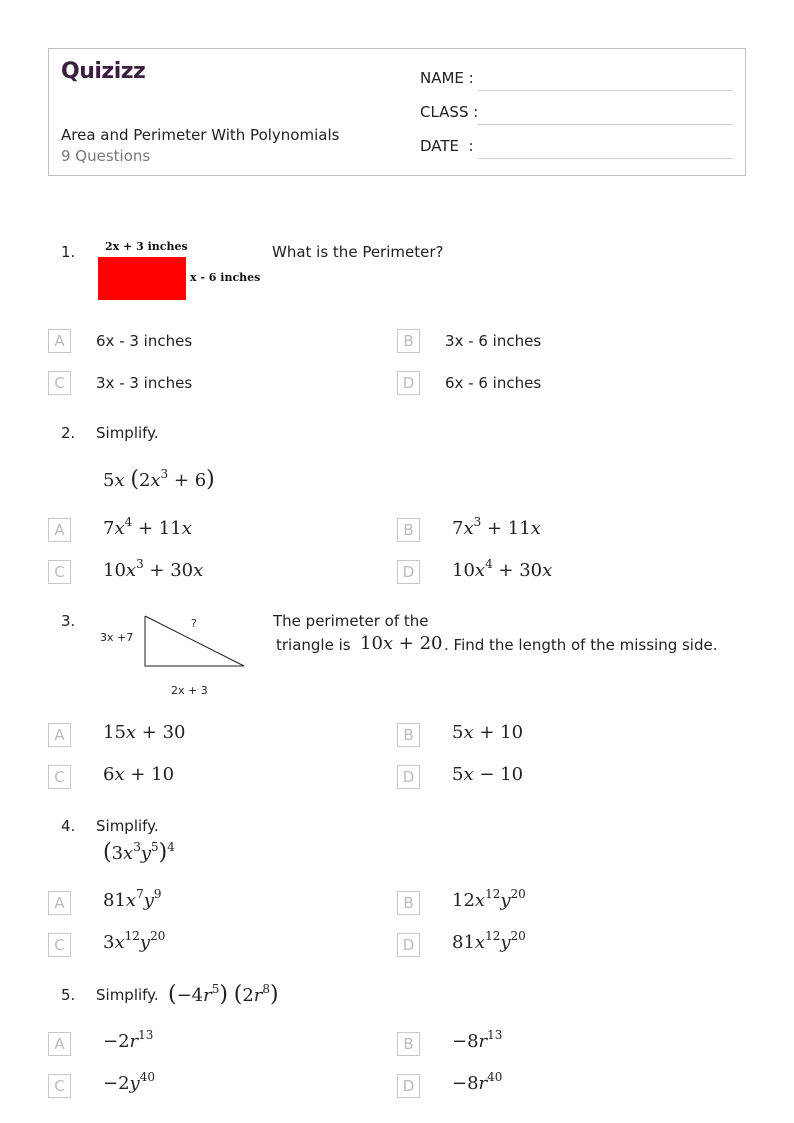  What do you see at coordinates (351, 621) in the screenshot?
I see `question-prompt-line1: The perimeter of the` at bounding box center [351, 621].